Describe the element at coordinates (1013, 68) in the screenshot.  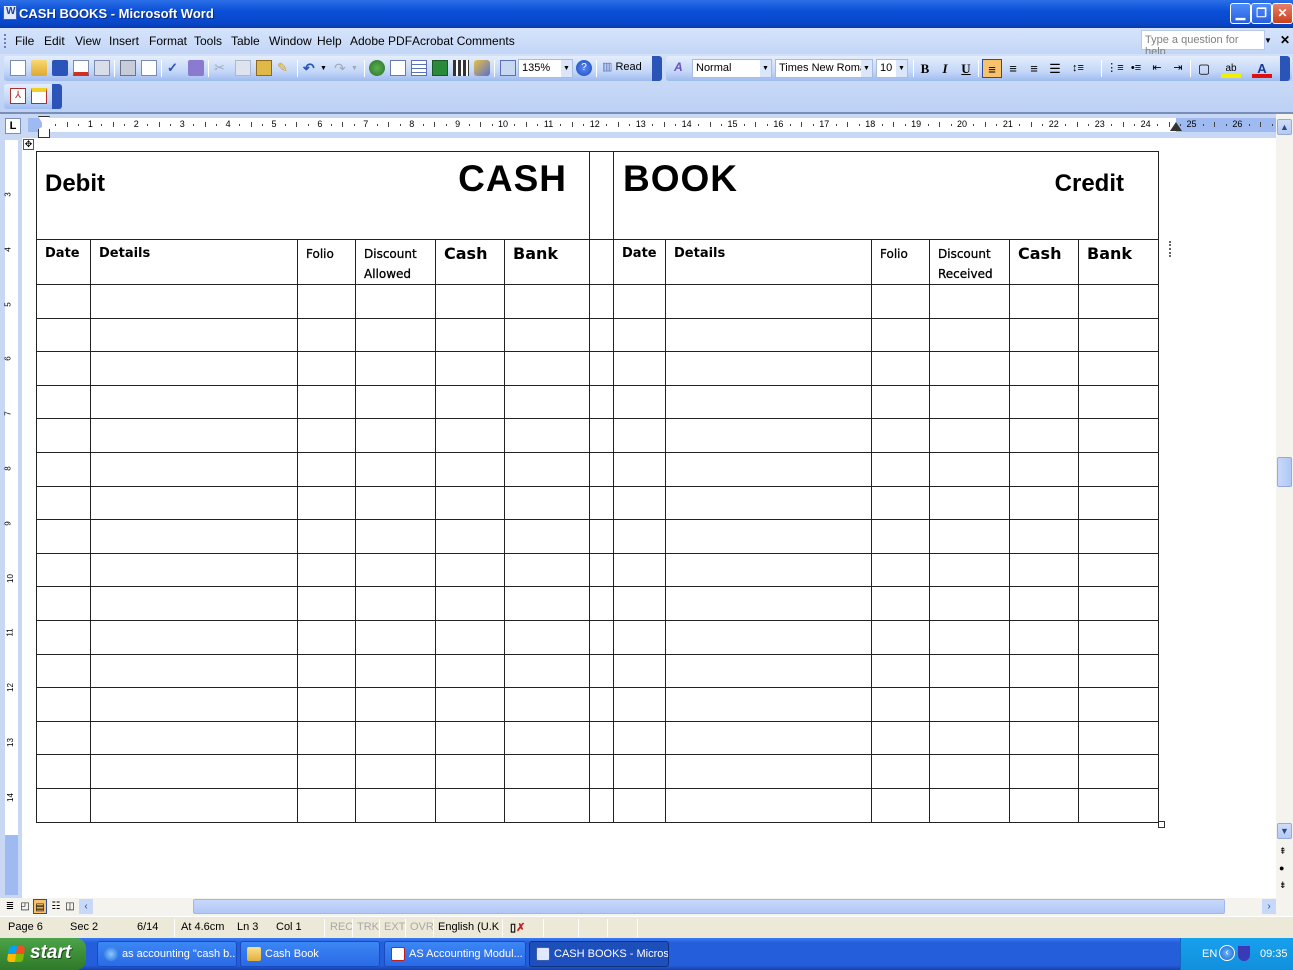
I see `align-center-button: ≡` at that location.